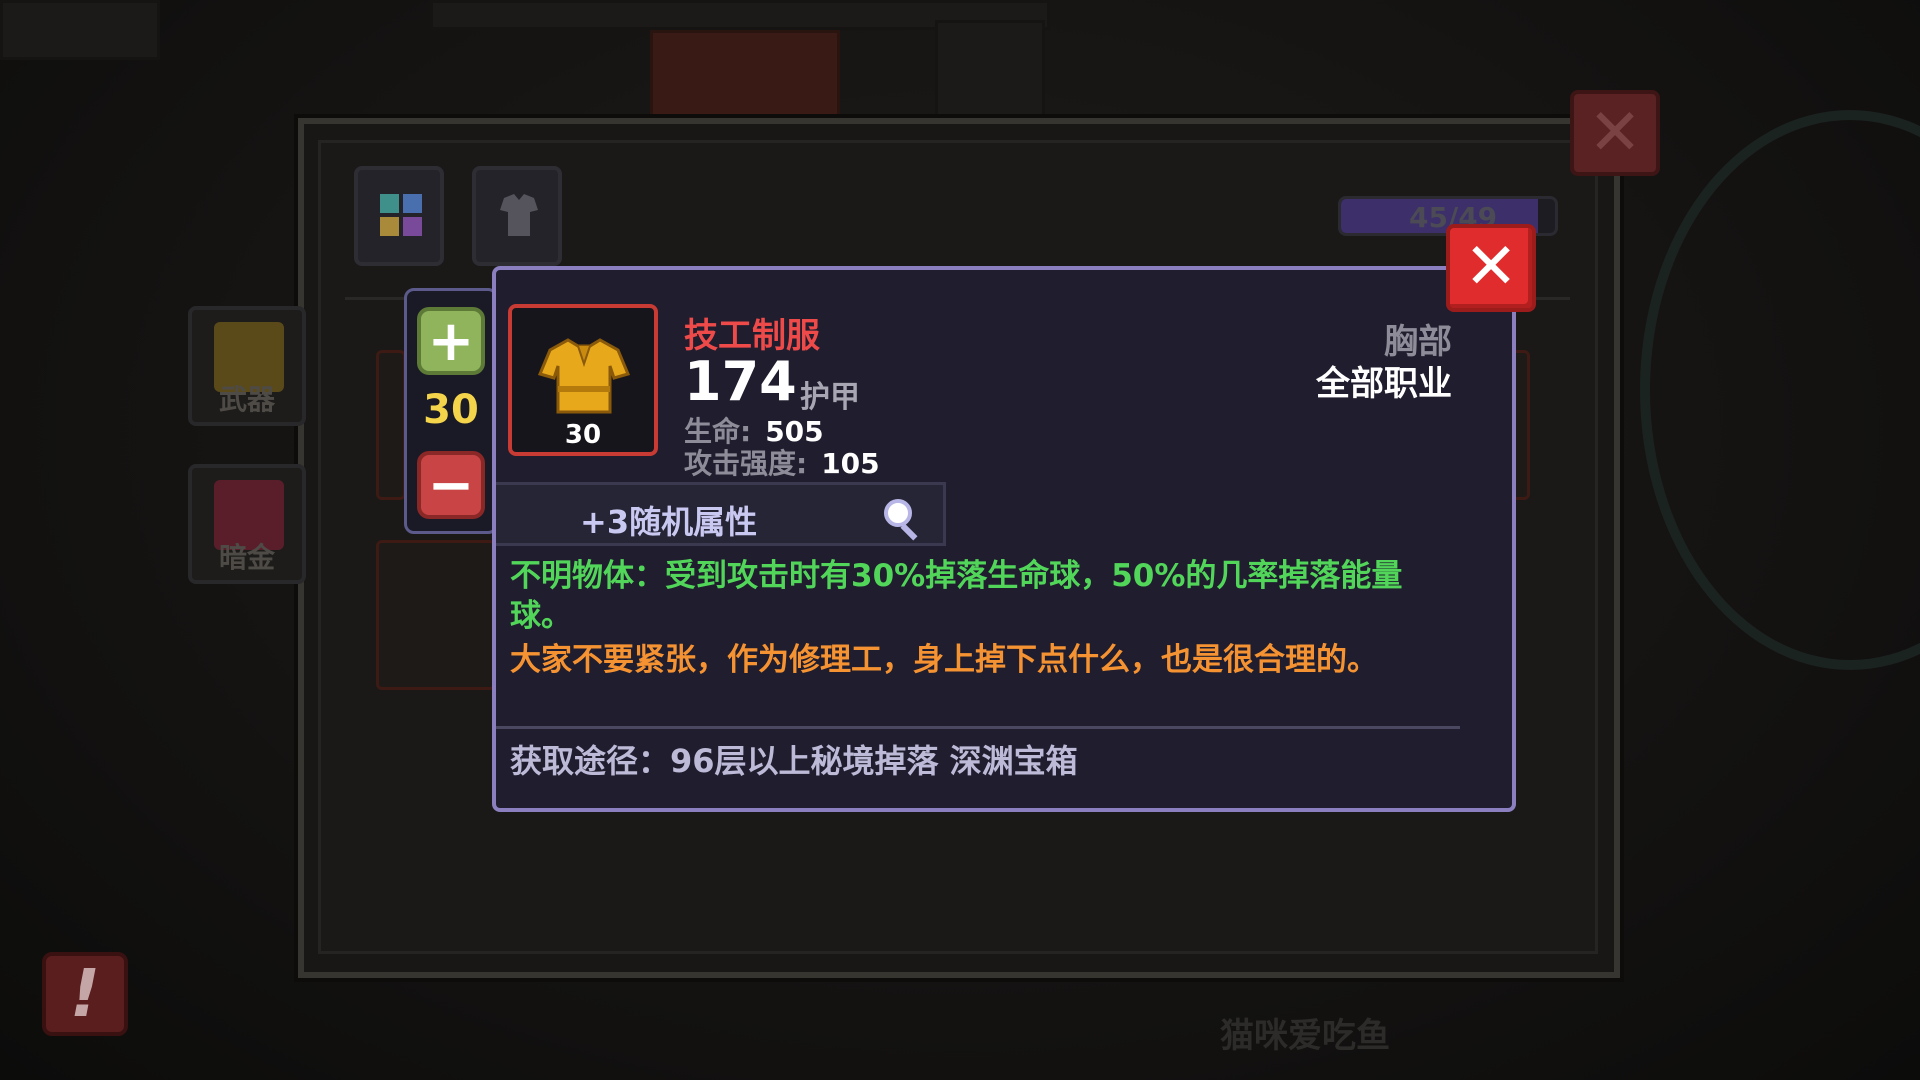 The image size is (1920, 1080). Describe the element at coordinates (990, 70) in the screenshot. I see `background-pillar` at that location.